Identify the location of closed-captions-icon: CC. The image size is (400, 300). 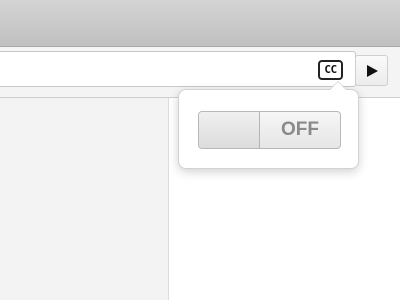
(330, 70).